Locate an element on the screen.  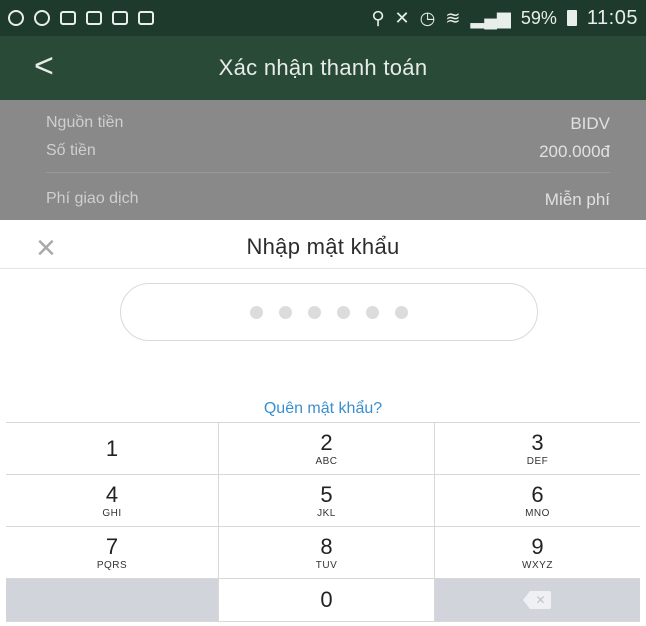
status-bar: ⚲ ✕ ◷ ≋ ▂▄▆ 59% 11:05 is located at coordinates (323, 18).